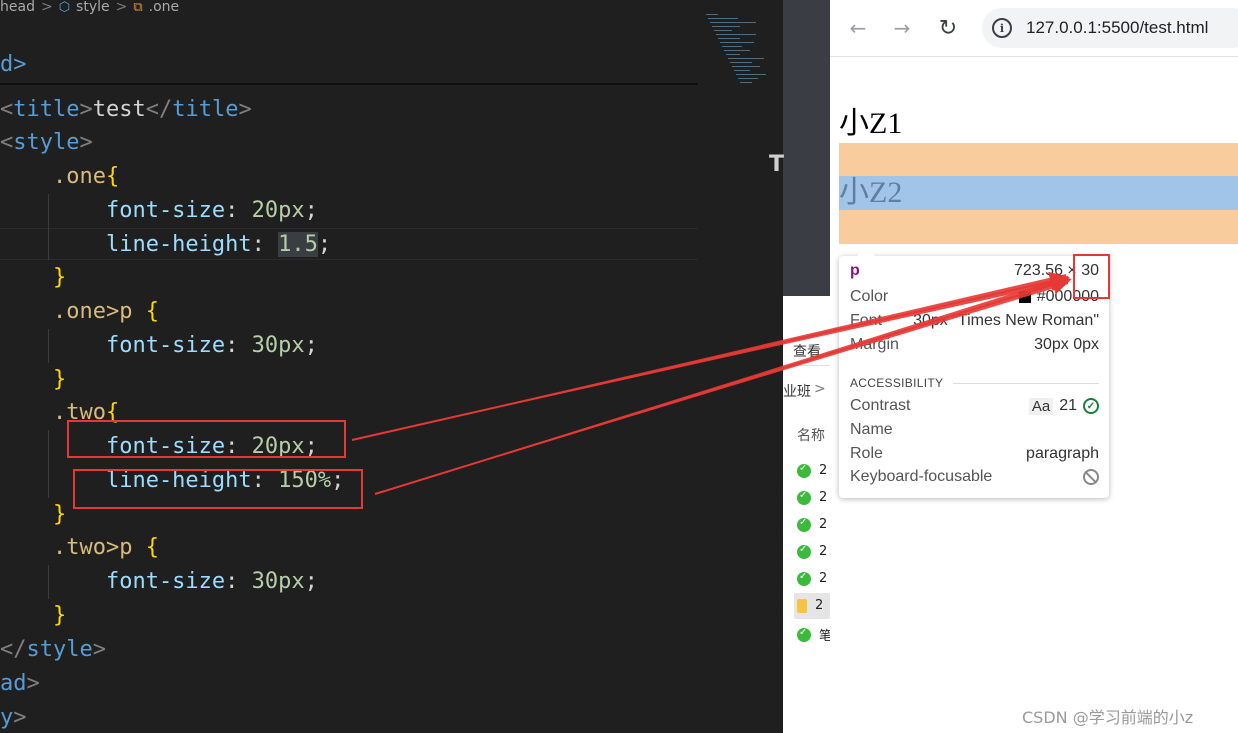 This screenshot has height=733, width=1238. Describe the element at coordinates (165, 245) in the screenshot. I see `code-line: line-height: 1.5;` at that location.